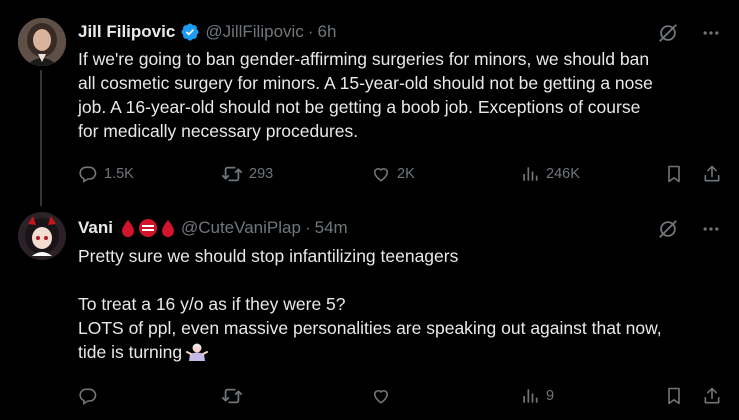  I want to click on no-entry-badge-icon, so click(147, 228).